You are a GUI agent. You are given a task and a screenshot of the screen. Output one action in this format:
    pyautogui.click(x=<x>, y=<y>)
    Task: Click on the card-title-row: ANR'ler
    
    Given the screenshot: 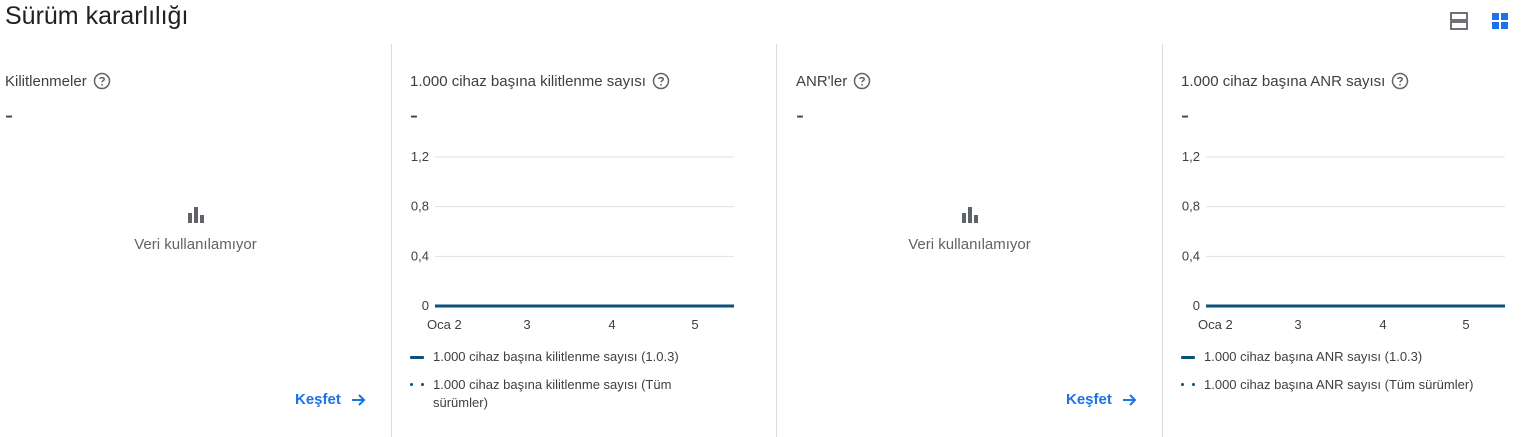 What is the action you would take?
    pyautogui.click(x=833, y=81)
    